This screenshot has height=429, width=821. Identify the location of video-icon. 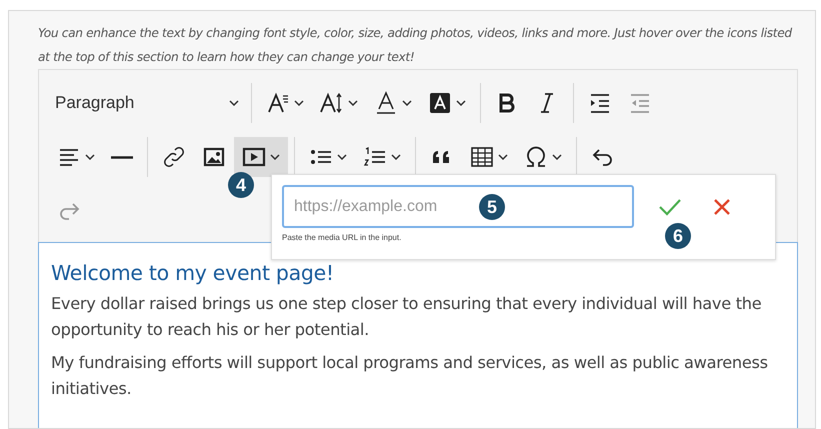
(254, 157).